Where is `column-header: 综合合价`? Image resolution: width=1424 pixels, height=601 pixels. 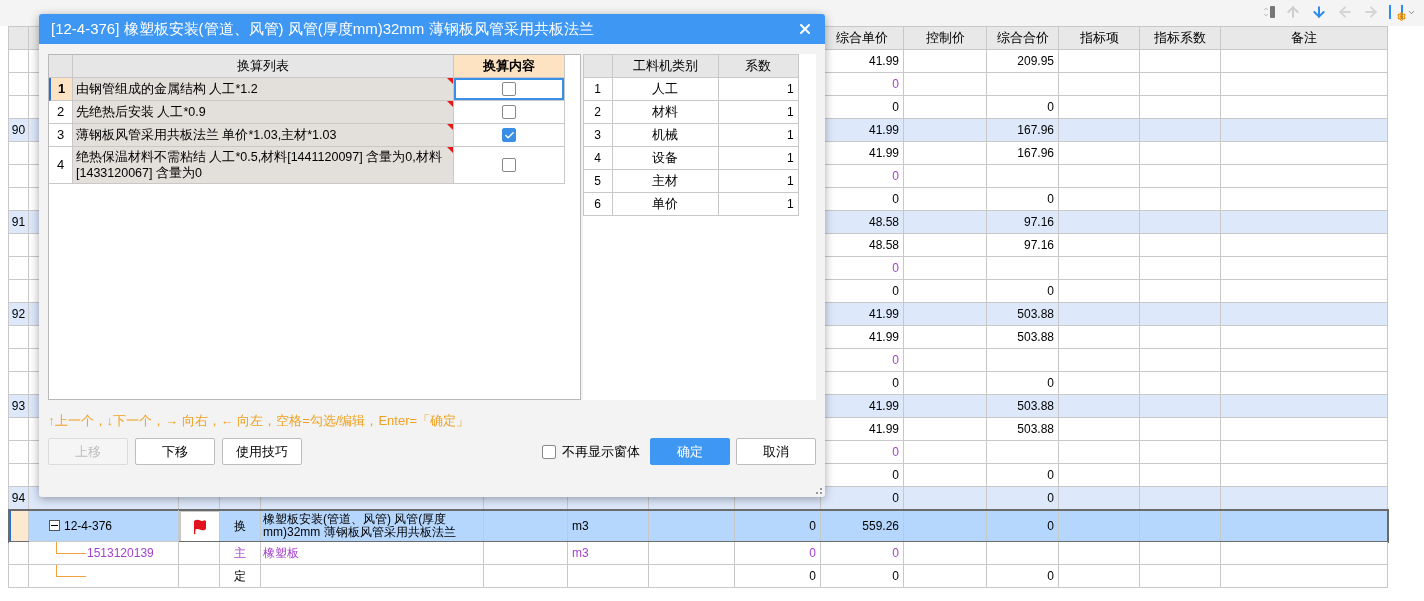
column-header: 综合合价 is located at coordinates (1022, 38).